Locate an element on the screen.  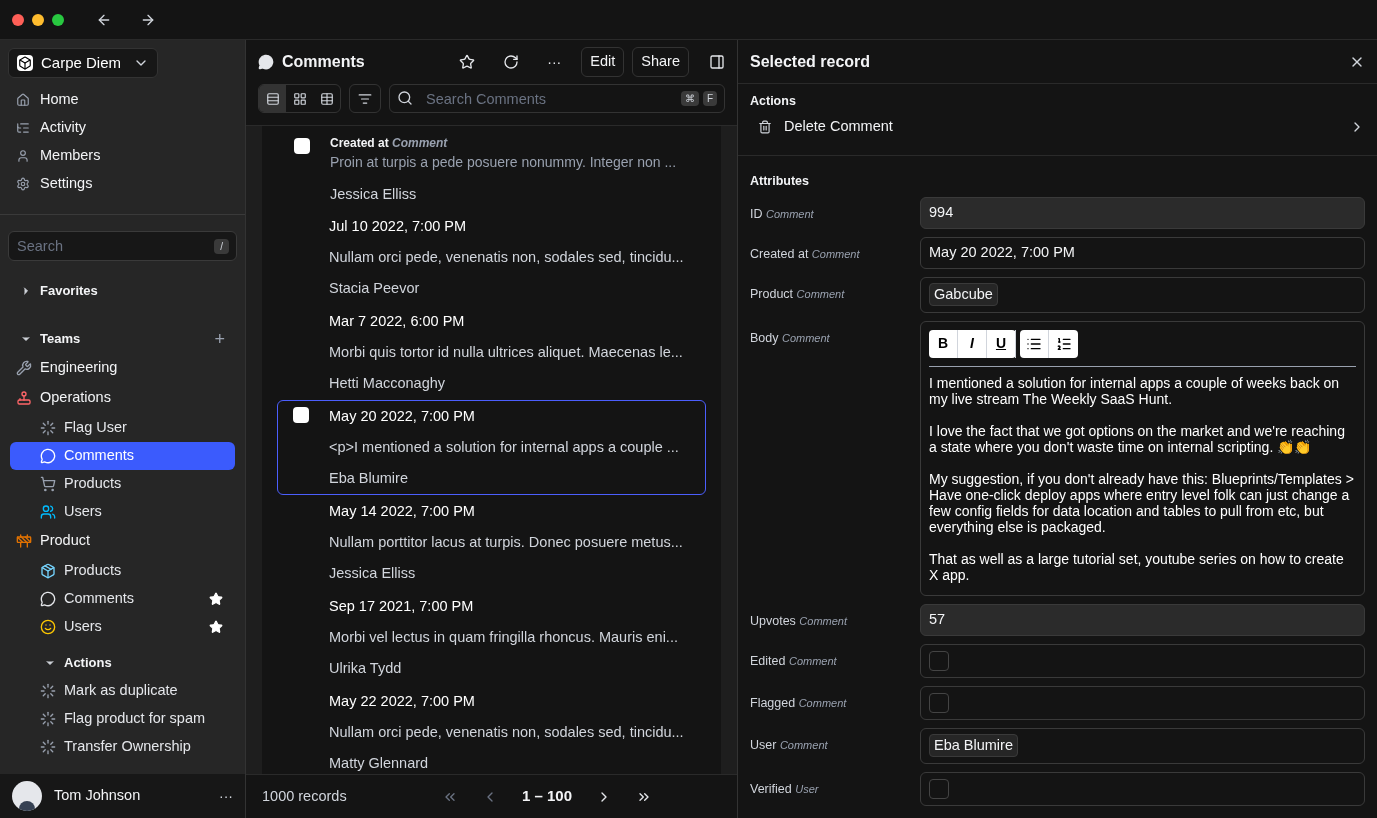
section-heading: Actions is located at coordinates (88, 663).